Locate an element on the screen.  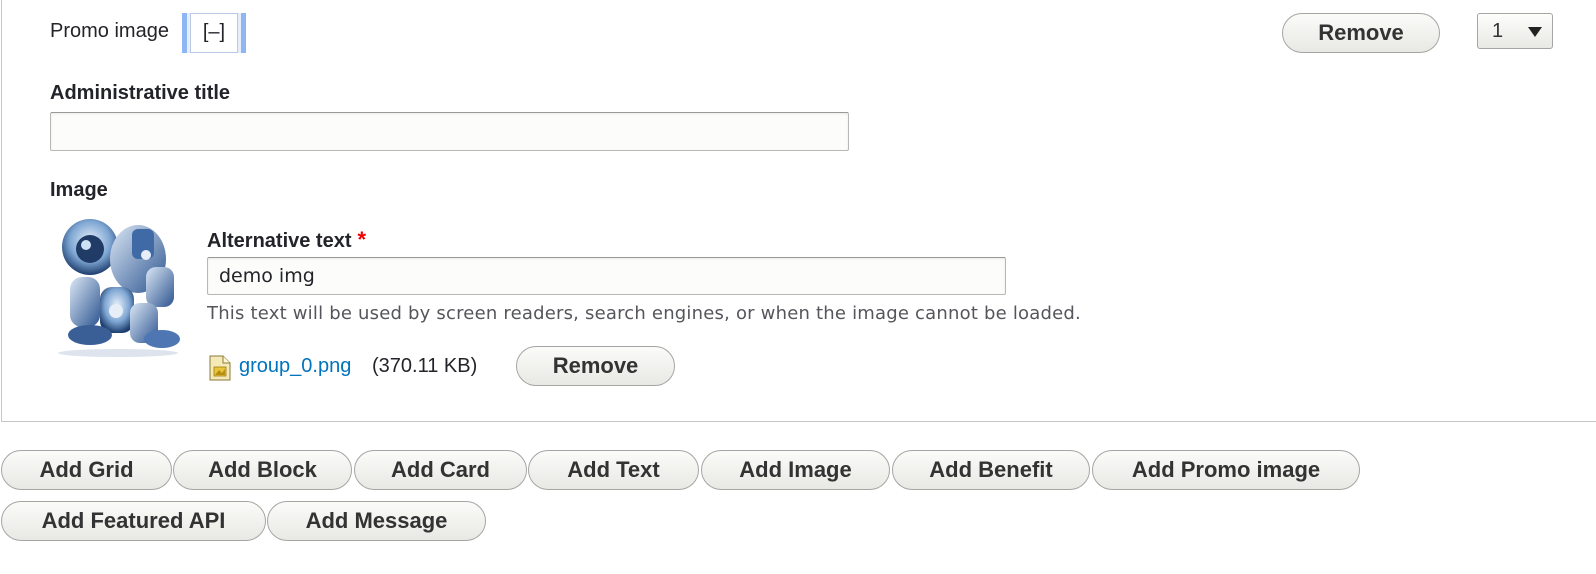
chevron-down-icon is located at coordinates (1535, 32).